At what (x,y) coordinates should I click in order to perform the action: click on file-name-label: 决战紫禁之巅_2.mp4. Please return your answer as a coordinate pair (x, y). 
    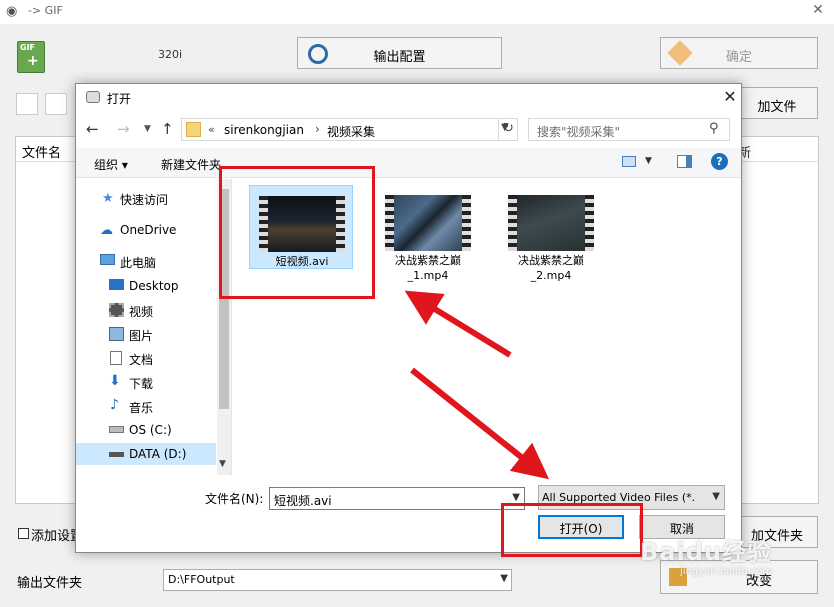
    Looking at the image, I should click on (551, 268).